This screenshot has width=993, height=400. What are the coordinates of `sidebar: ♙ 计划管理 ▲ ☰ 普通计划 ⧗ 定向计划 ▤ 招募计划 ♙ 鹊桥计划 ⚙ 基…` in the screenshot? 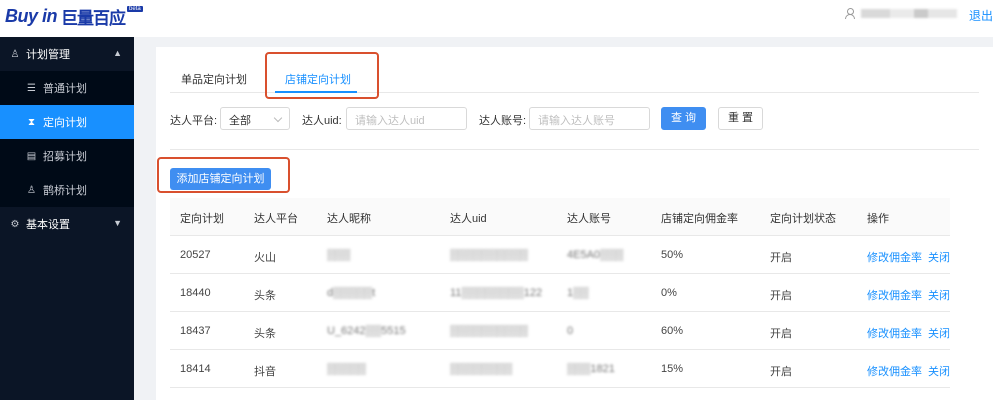 It's located at (67, 218).